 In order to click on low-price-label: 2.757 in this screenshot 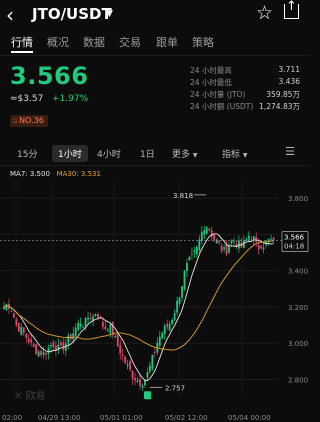, I will do `click(175, 388)`.